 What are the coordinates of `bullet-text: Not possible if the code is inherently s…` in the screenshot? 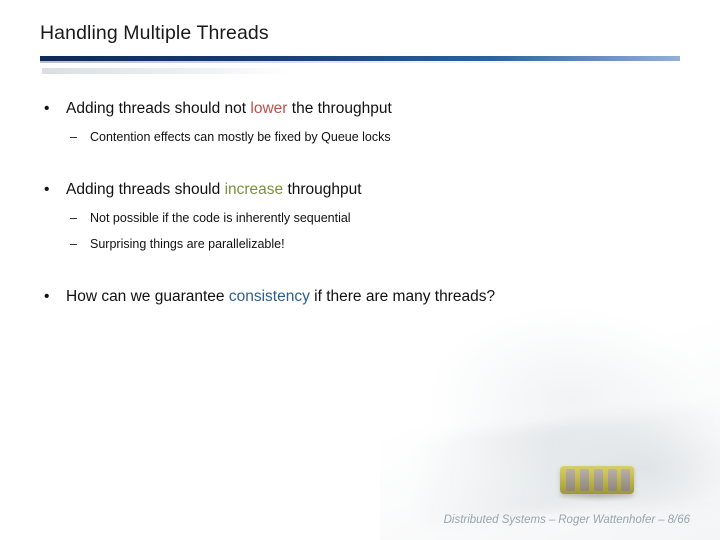 It's located at (220, 218).